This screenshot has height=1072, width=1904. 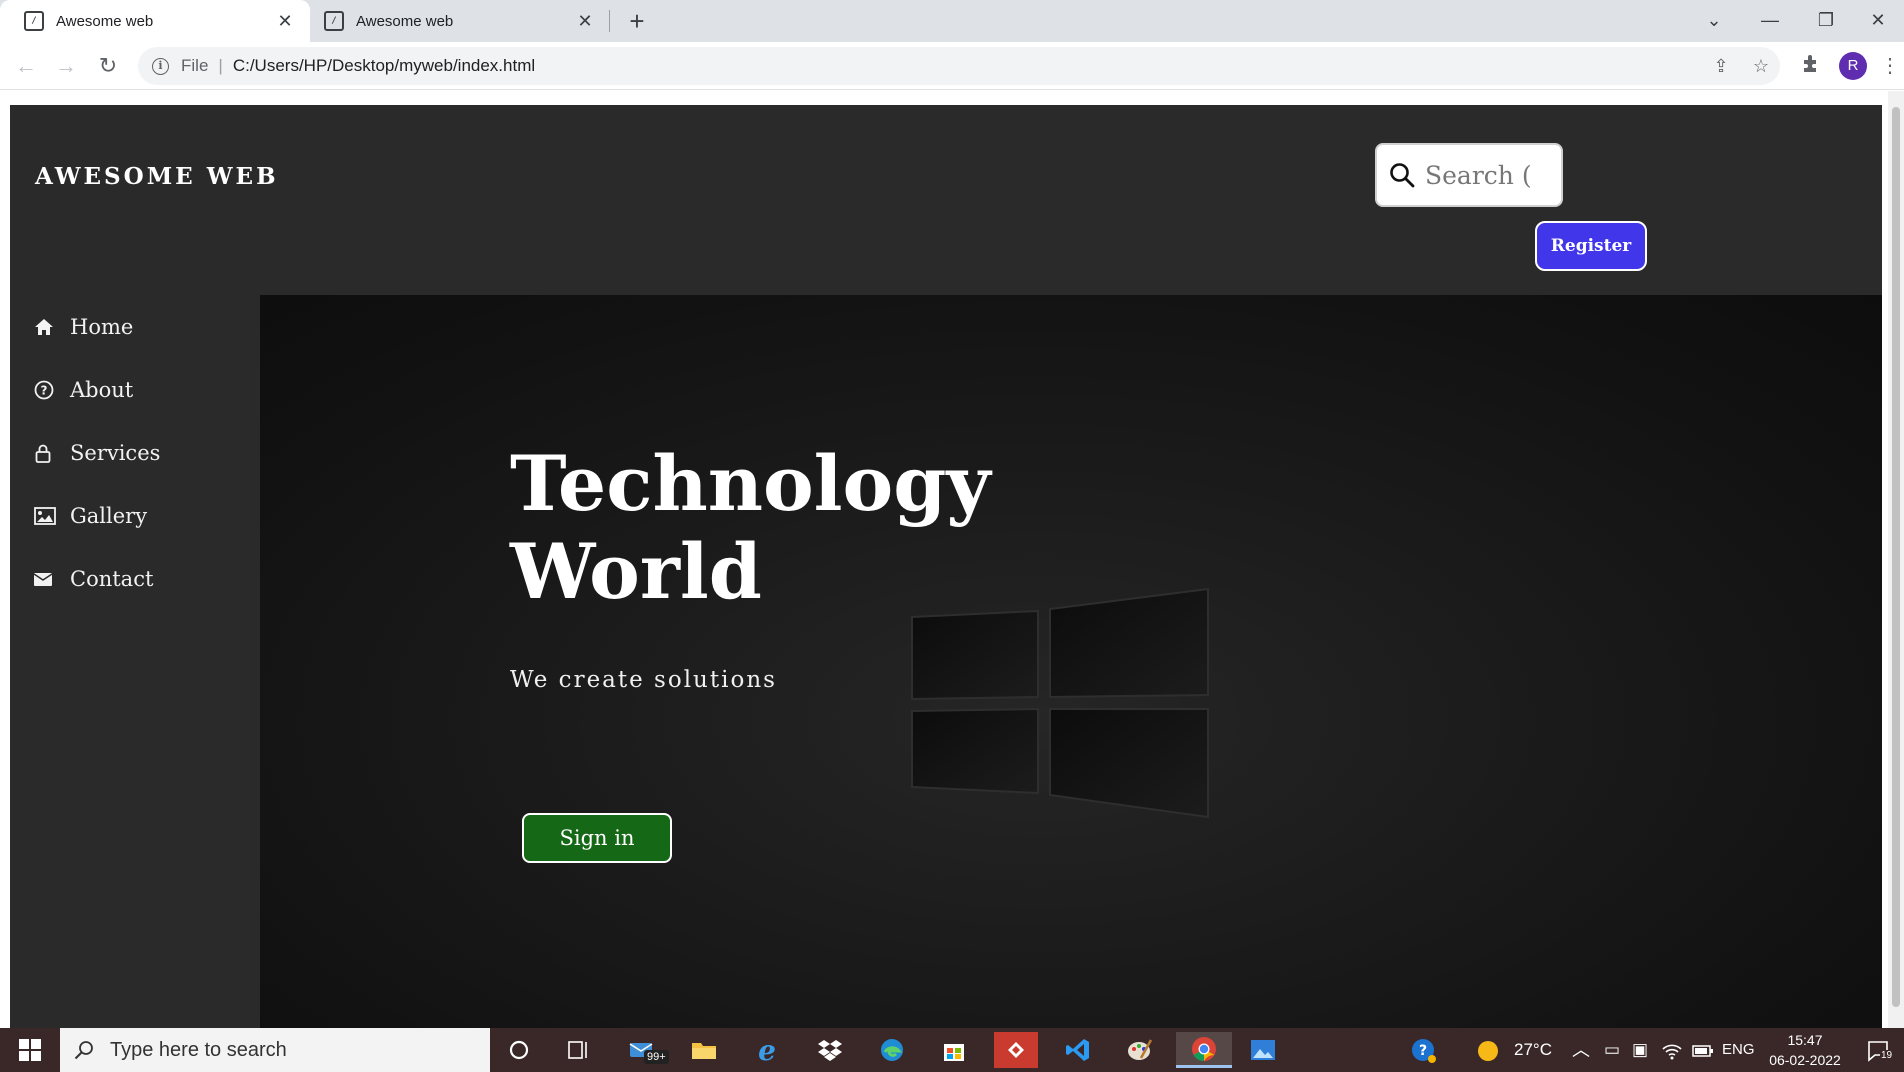 What do you see at coordinates (704, 1050) in the screenshot?
I see `file-explorer-icon` at bounding box center [704, 1050].